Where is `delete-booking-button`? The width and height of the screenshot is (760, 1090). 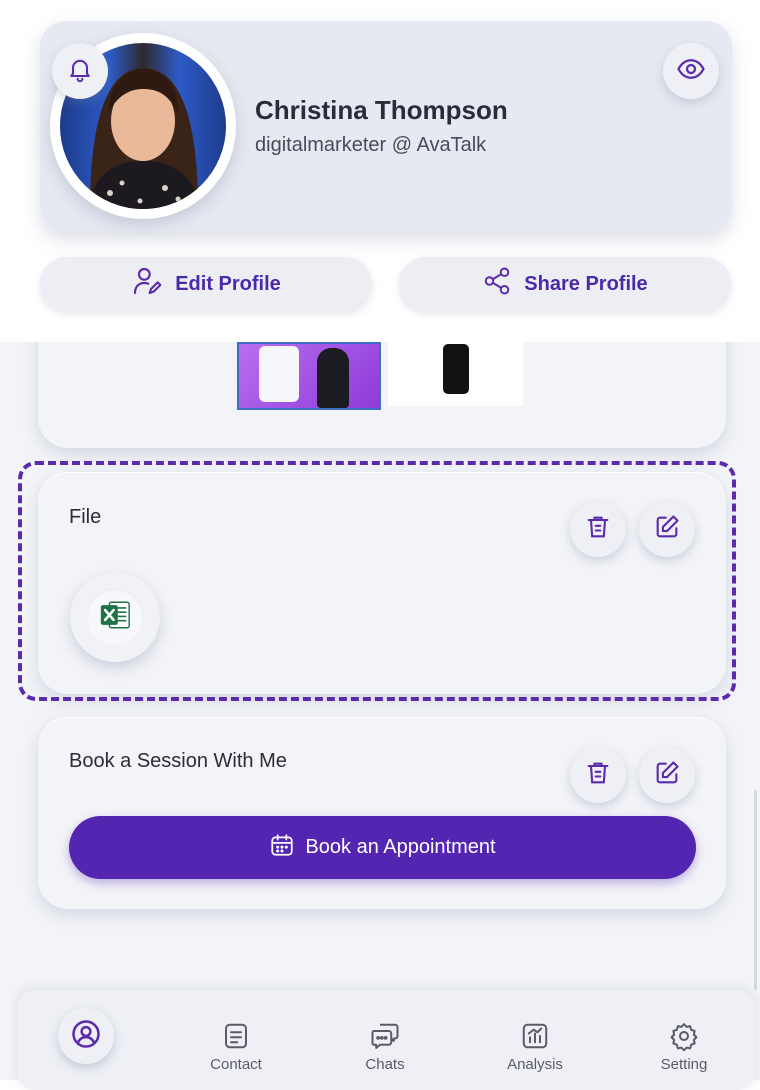
delete-booking-button is located at coordinates (598, 775).